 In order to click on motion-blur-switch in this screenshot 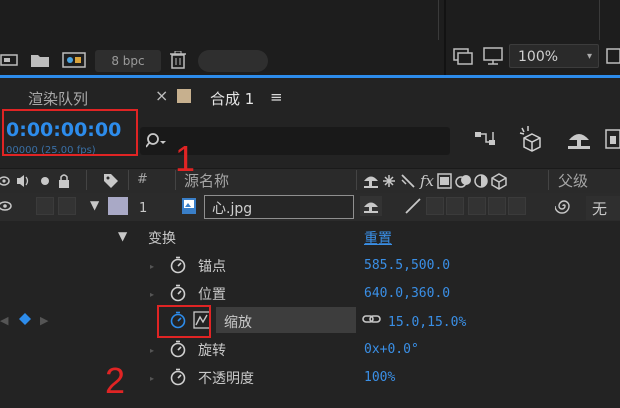, I will do `click(477, 206)`.